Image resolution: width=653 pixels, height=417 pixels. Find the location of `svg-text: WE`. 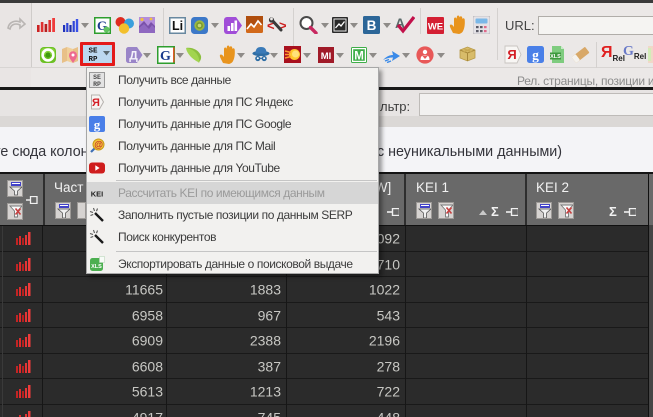

svg-text: WE is located at coordinates (435, 27).